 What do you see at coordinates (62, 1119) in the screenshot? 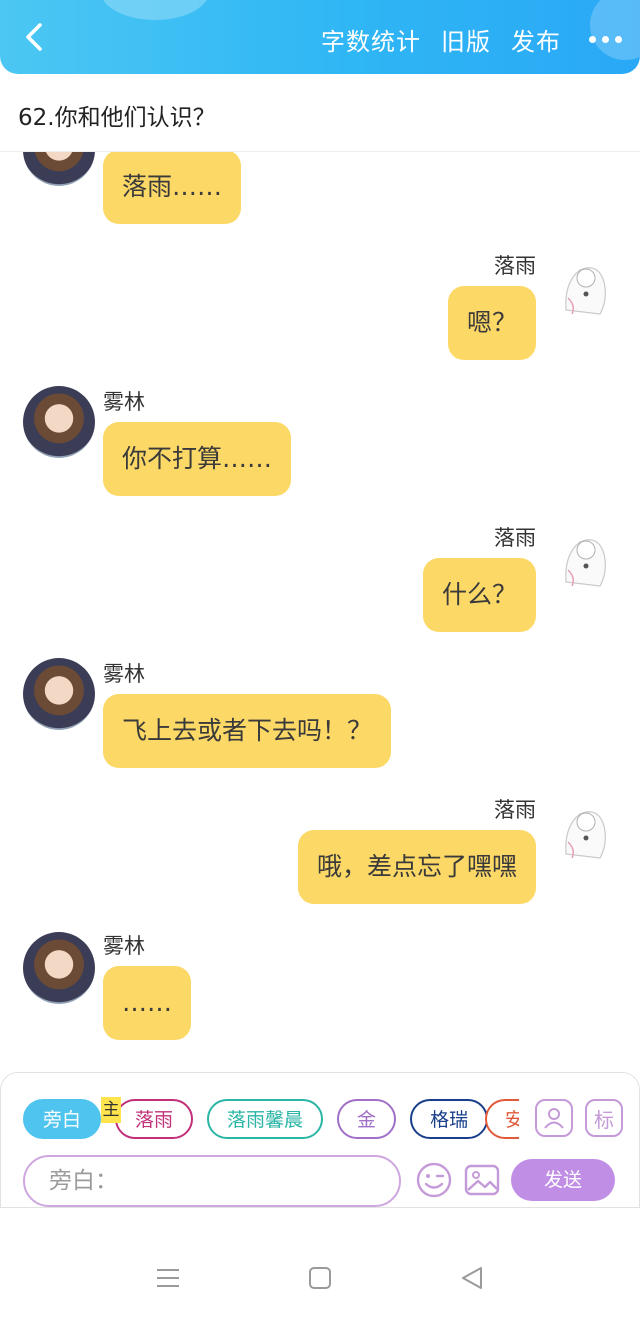
I see `chip-narration: 旁白` at bounding box center [62, 1119].